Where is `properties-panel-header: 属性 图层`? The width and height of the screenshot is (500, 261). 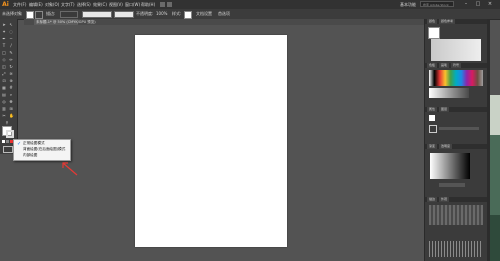 properties-panel-header: 属性 图层 is located at coordinates (456, 109).